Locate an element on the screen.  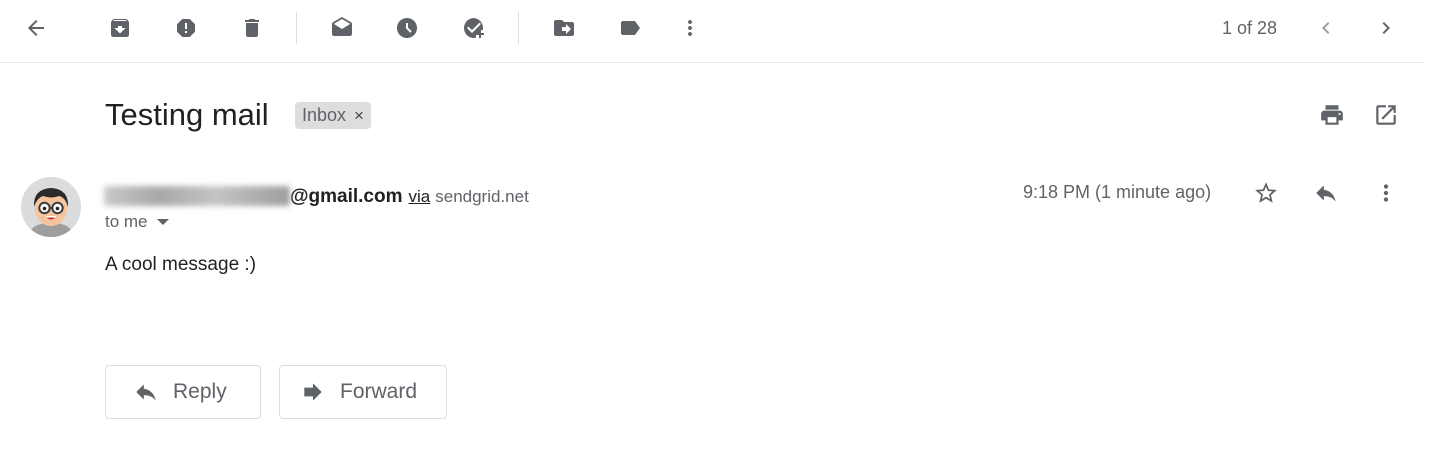
label-chip-text: Inbox is located at coordinates (324, 115).